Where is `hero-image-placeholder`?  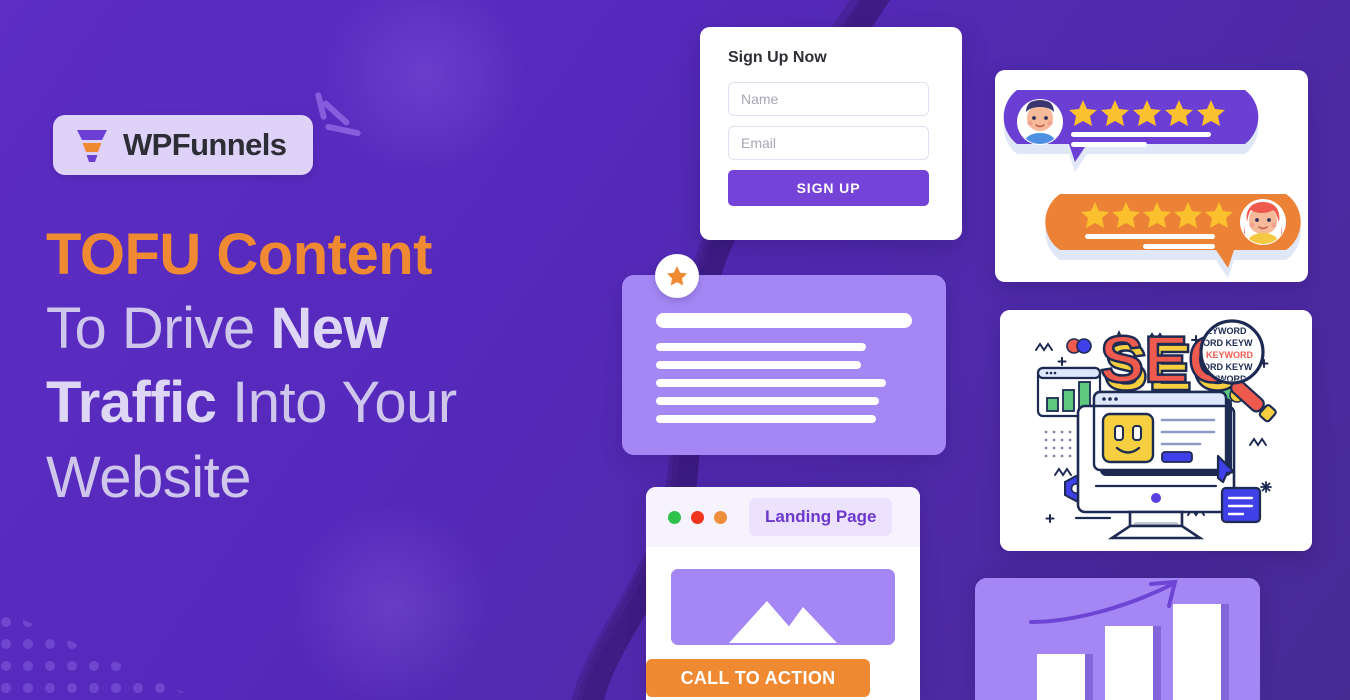
hero-image-placeholder is located at coordinates (783, 607).